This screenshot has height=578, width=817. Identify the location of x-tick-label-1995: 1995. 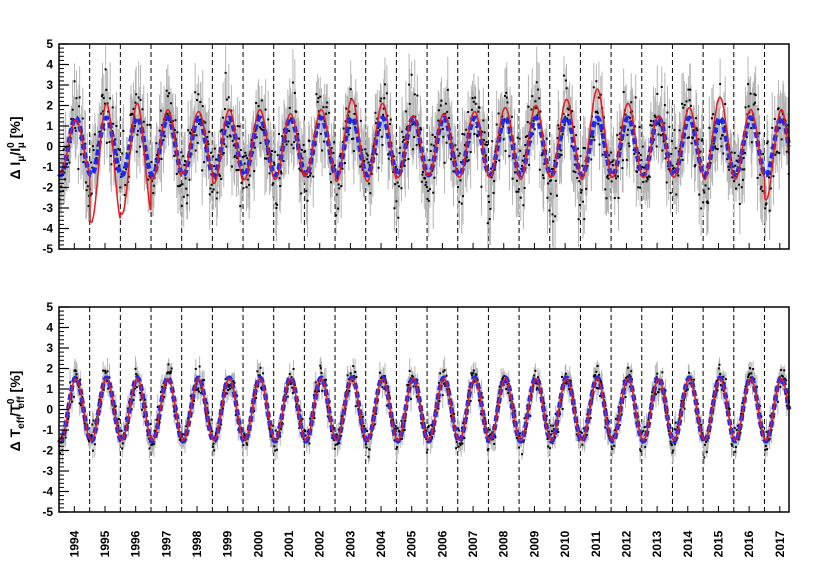
(105, 543).